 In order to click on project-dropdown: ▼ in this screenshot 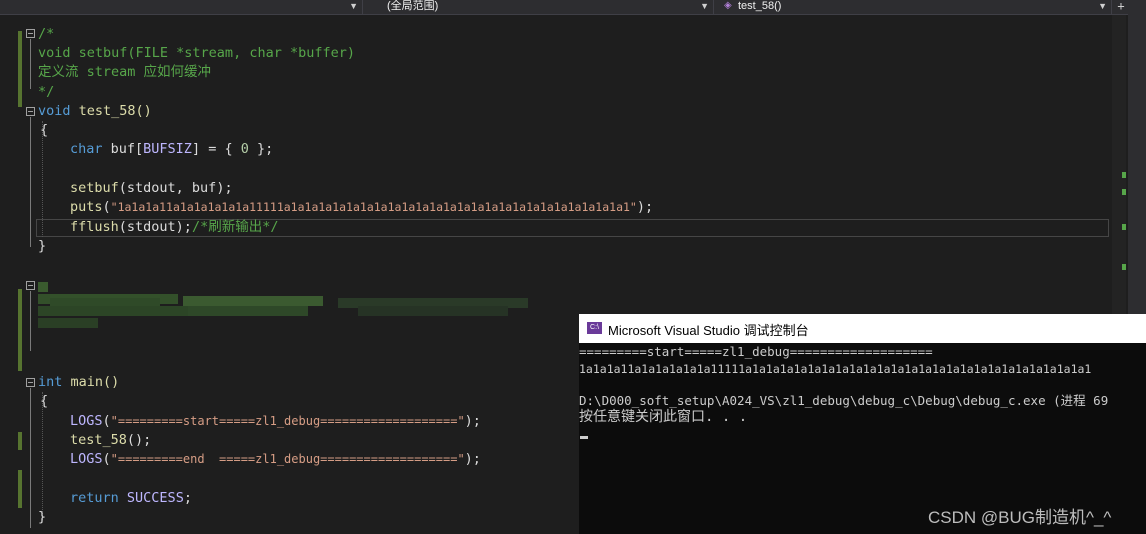, I will do `click(181, 7)`.